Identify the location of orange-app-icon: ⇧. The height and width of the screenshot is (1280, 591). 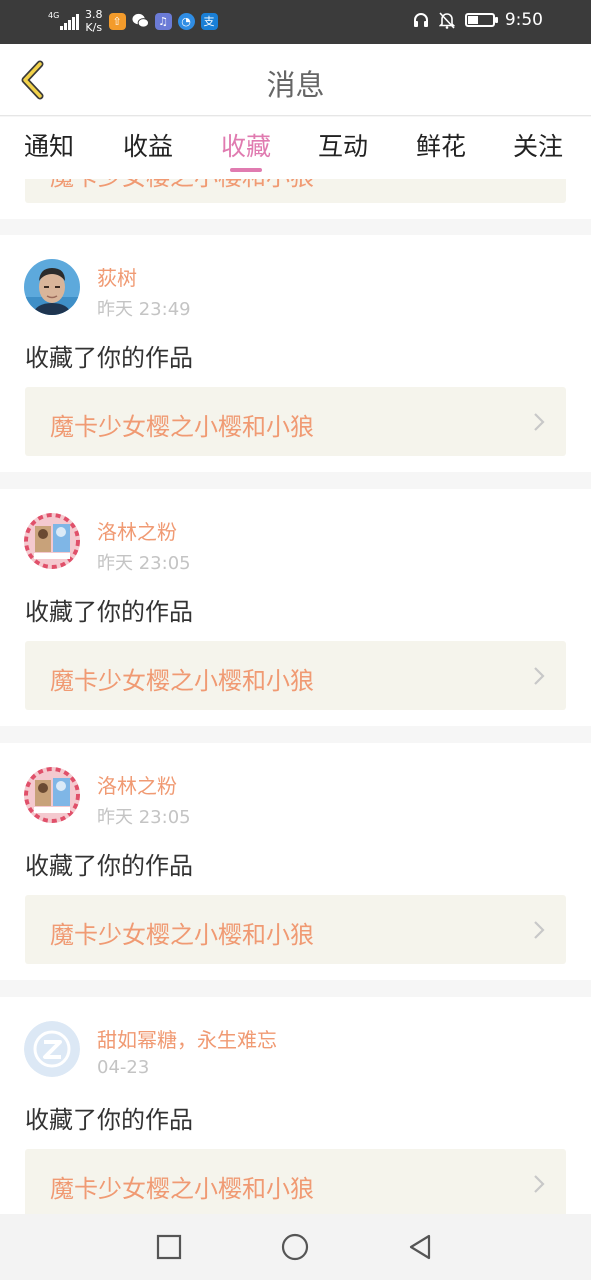
(117, 21).